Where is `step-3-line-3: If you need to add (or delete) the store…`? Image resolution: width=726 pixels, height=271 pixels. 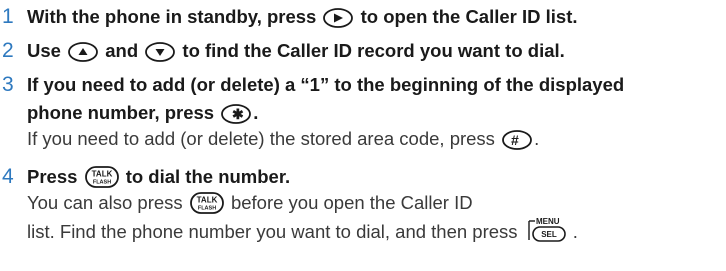
step-3-line-3: If you need to add (or delete) the store… is located at coordinates (283, 139).